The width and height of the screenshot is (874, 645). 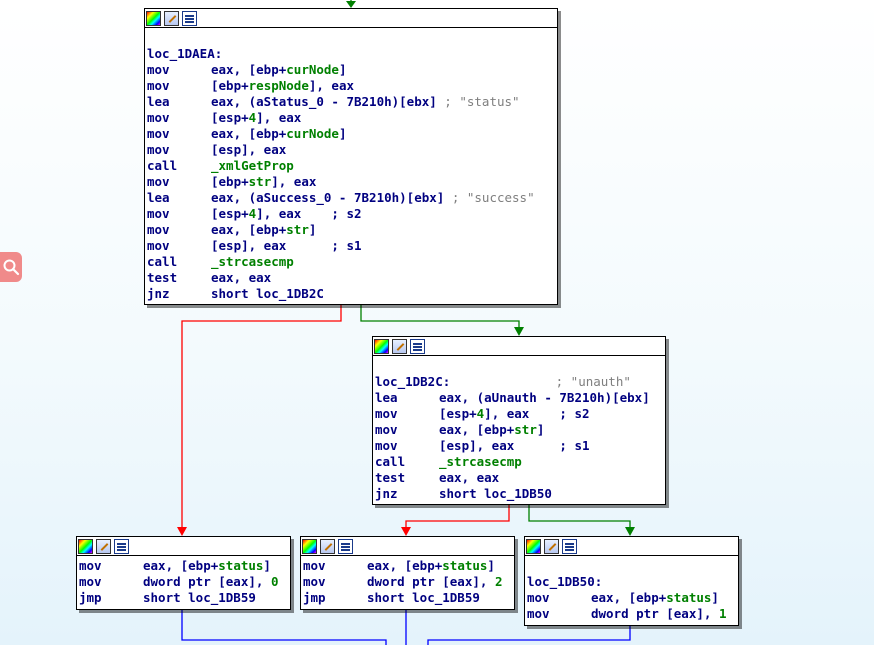 What do you see at coordinates (499, 581) in the screenshot?
I see `operand-value: 2` at bounding box center [499, 581].